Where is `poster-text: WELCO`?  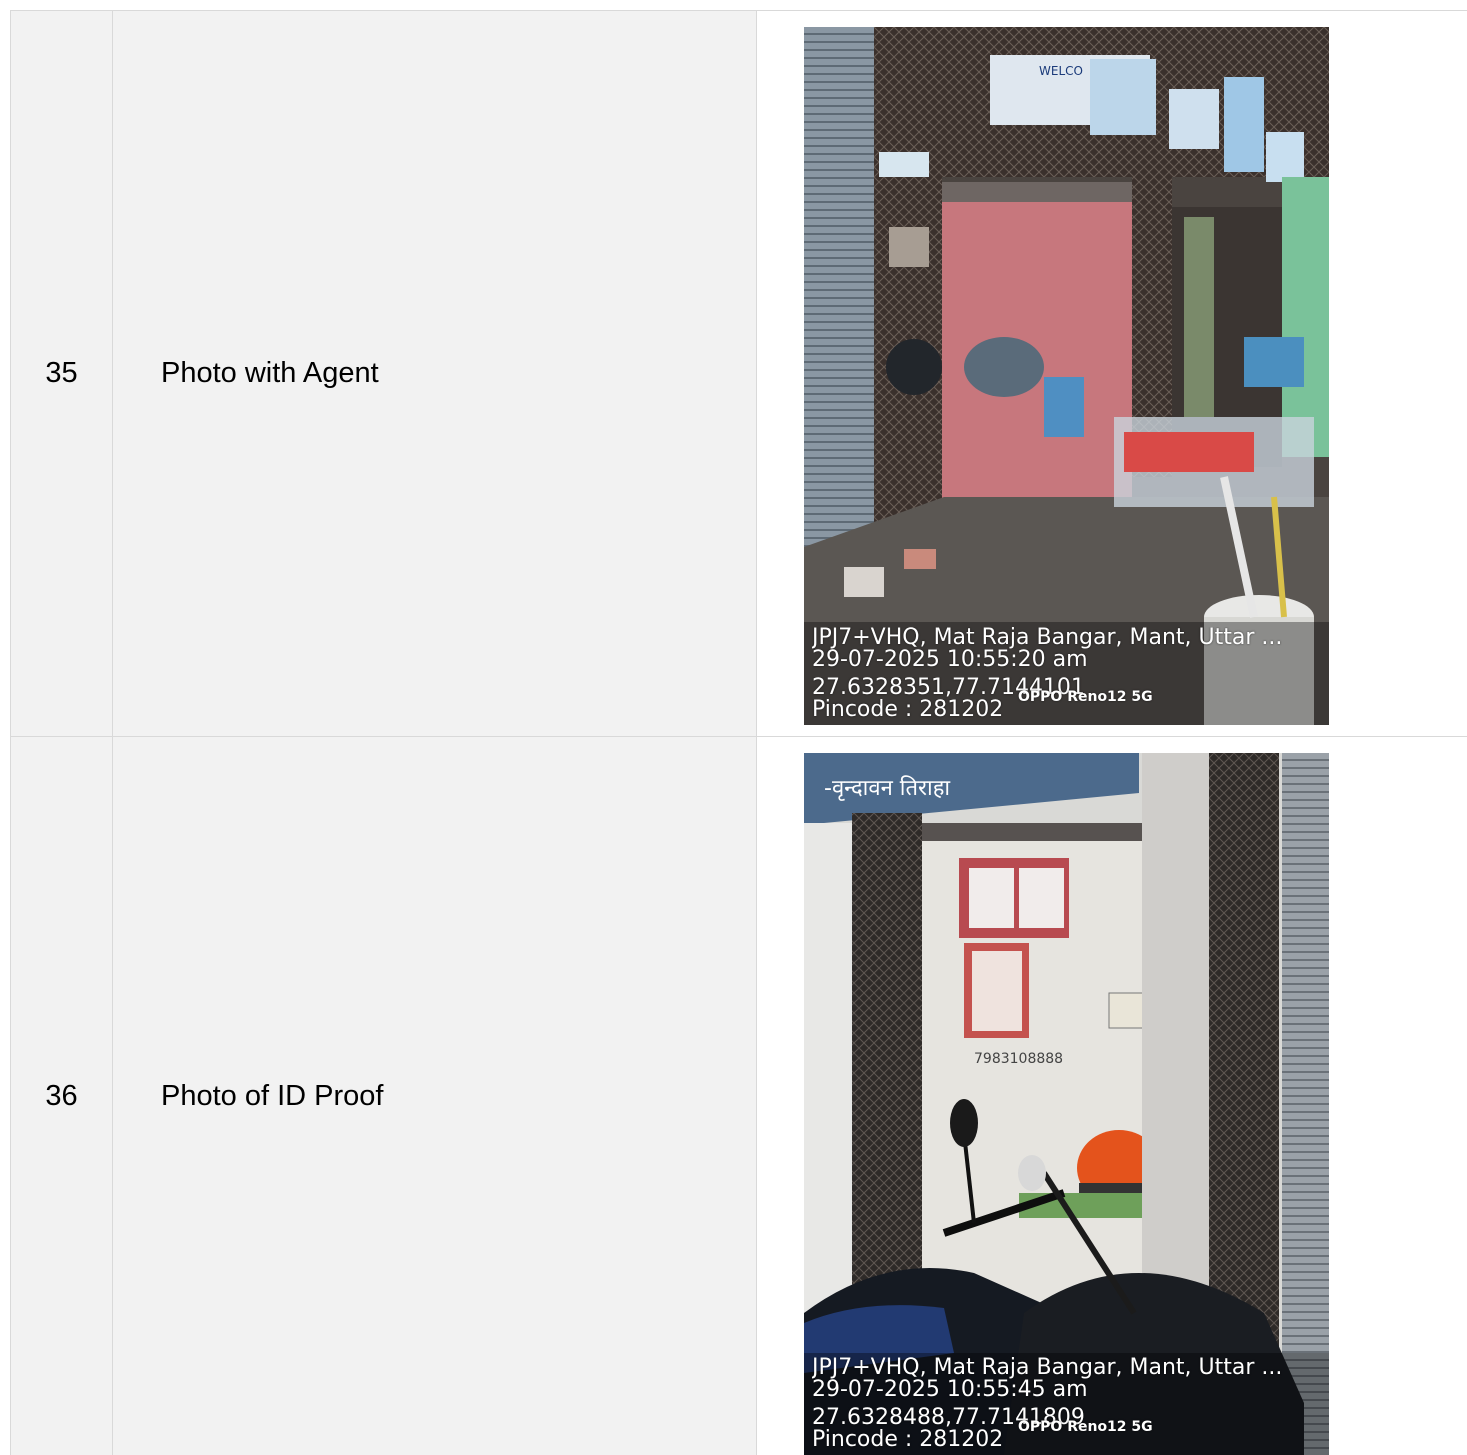
poster-text: WELCO is located at coordinates (1061, 71).